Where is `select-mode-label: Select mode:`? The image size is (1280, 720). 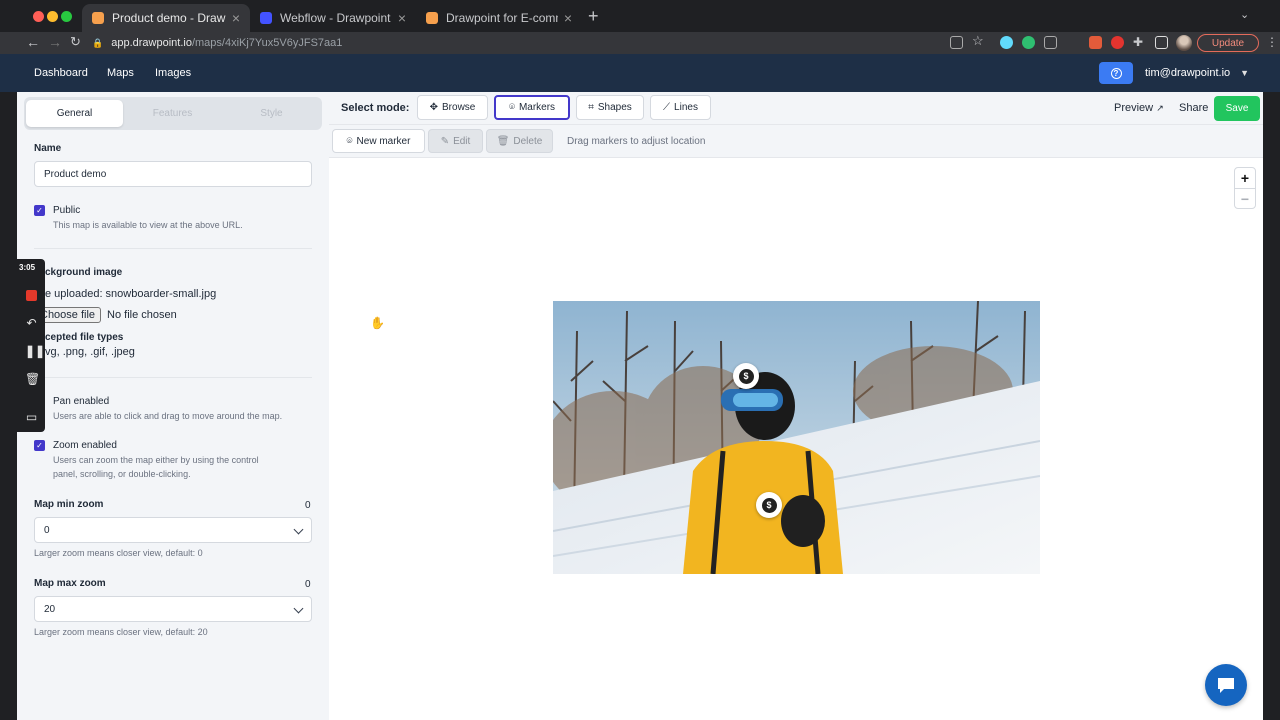 select-mode-label: Select mode: is located at coordinates (375, 108).